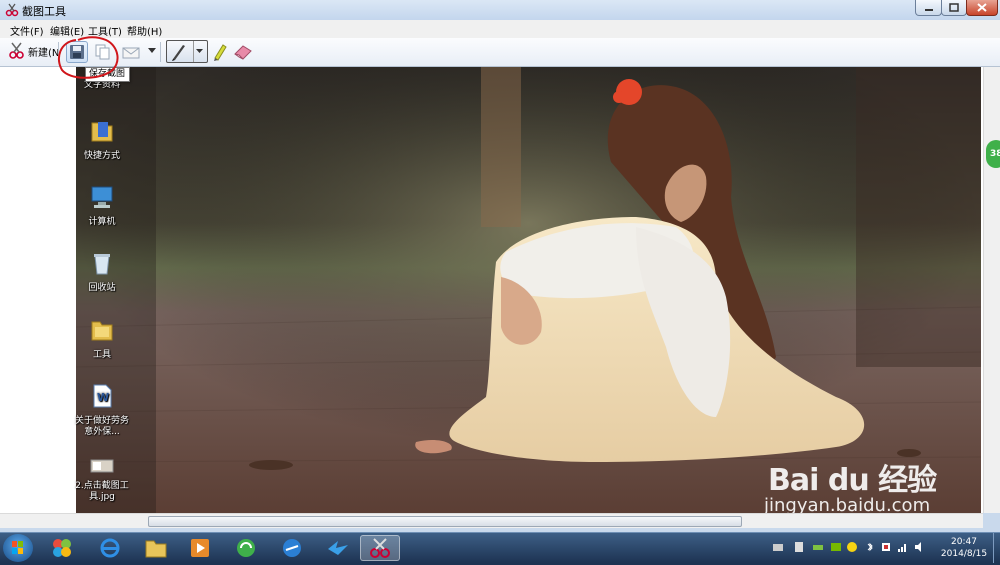 The image size is (1000, 565). I want to click on tray-nvidia-icon, so click(836, 547).